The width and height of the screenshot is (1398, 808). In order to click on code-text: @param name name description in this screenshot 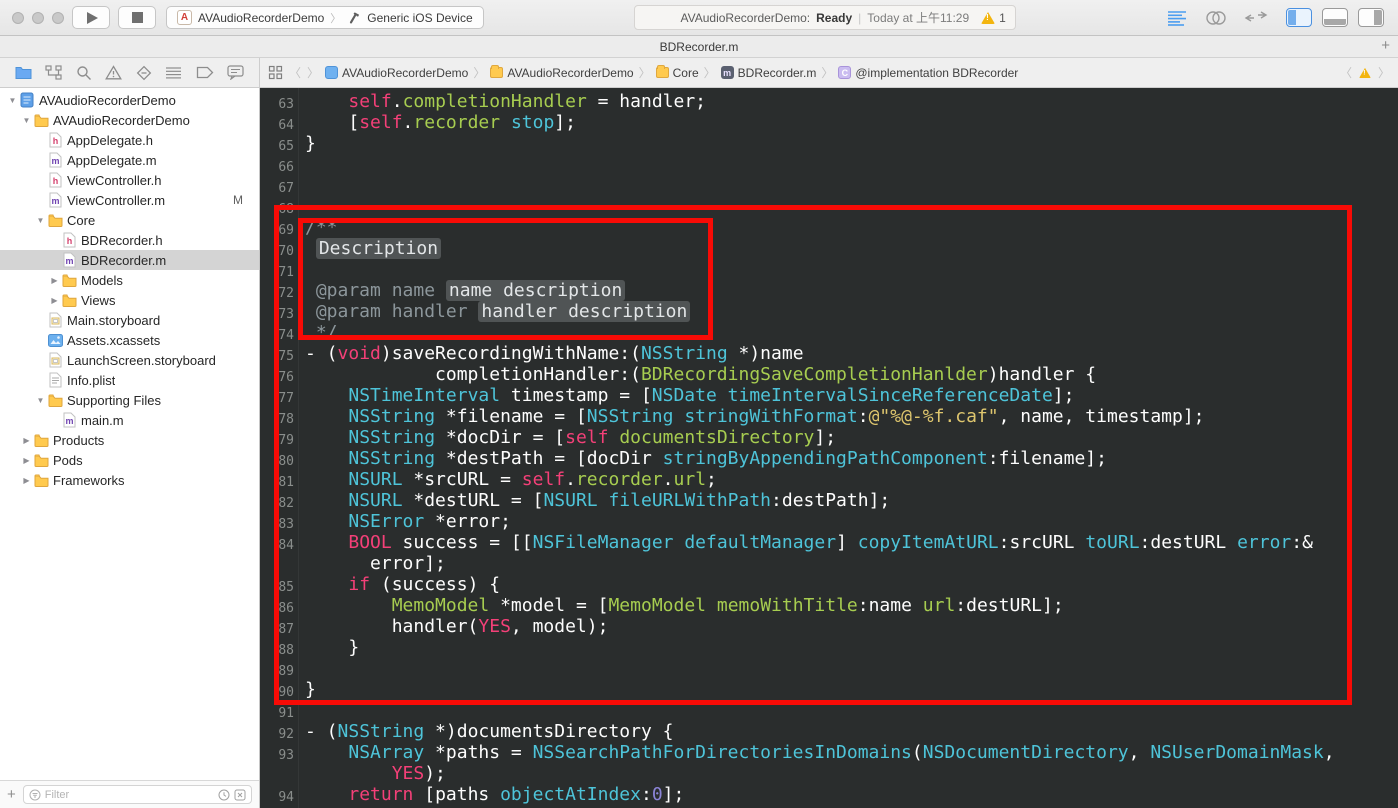, I will do `click(465, 290)`.